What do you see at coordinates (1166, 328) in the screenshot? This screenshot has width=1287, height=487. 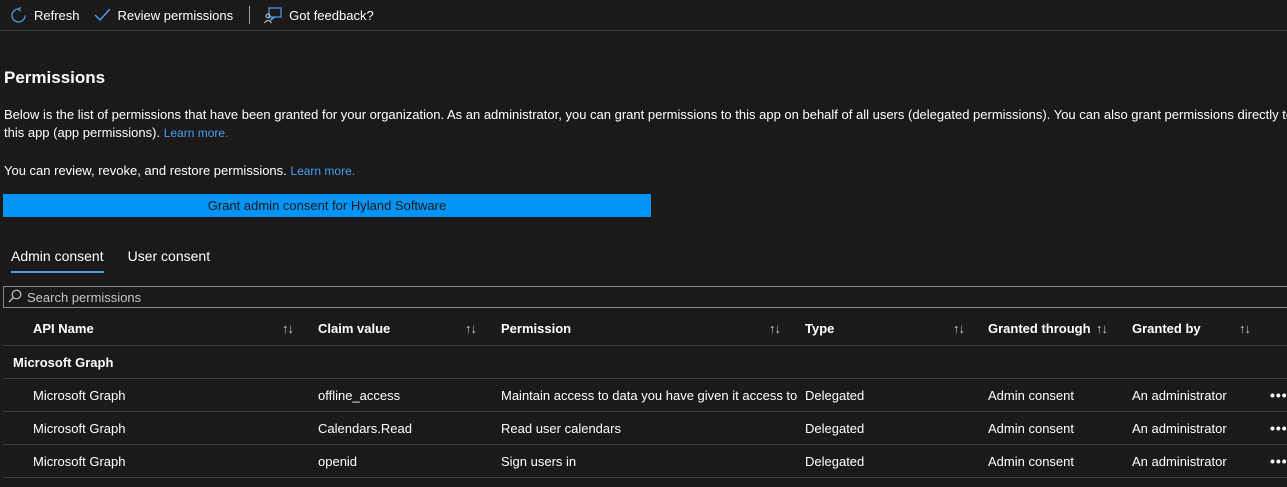 I see `column-header-granted-by: Granted by` at bounding box center [1166, 328].